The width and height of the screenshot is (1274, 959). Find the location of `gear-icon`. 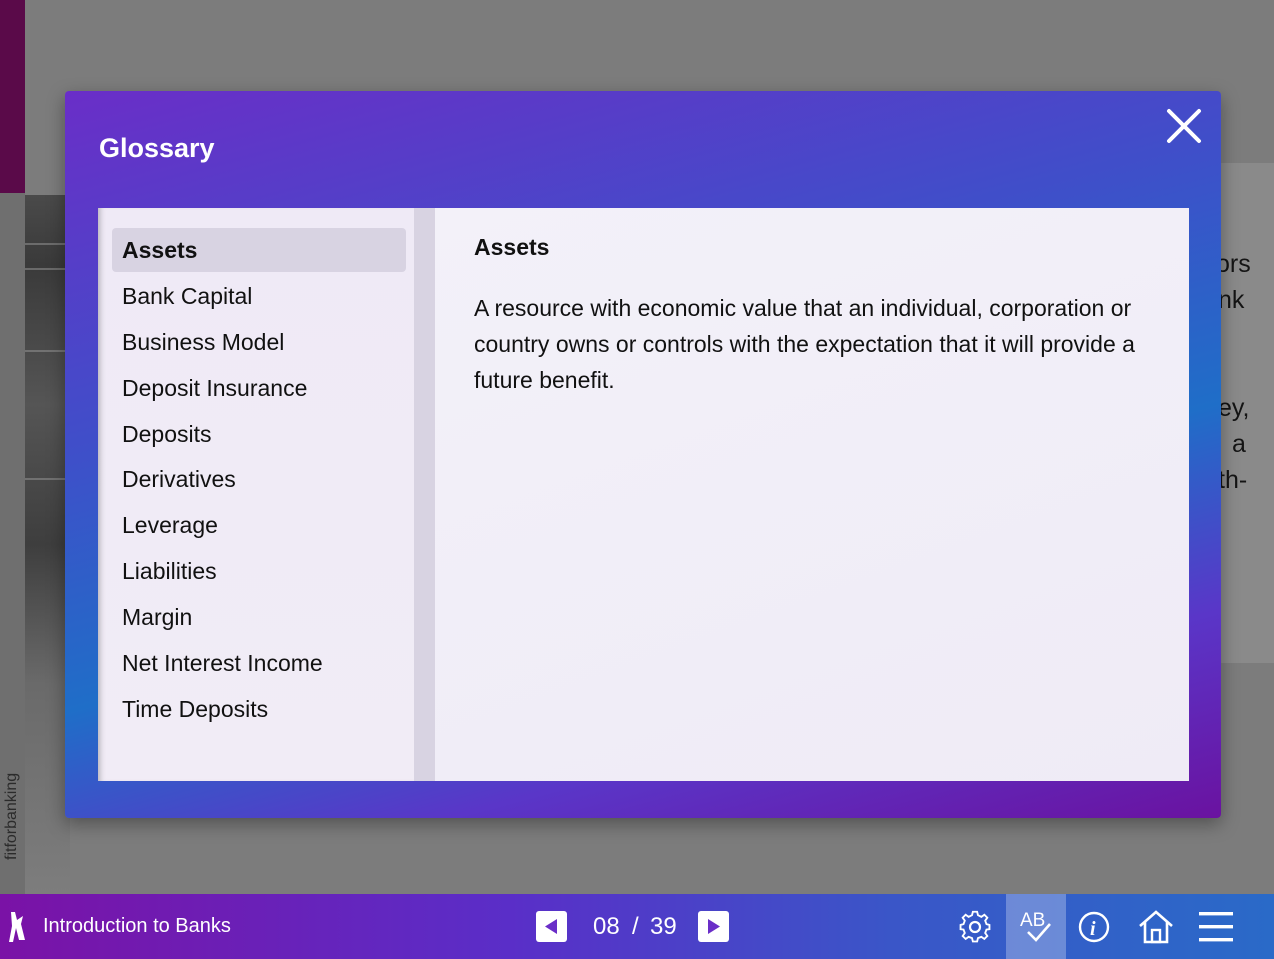

gear-icon is located at coordinates (975, 926).